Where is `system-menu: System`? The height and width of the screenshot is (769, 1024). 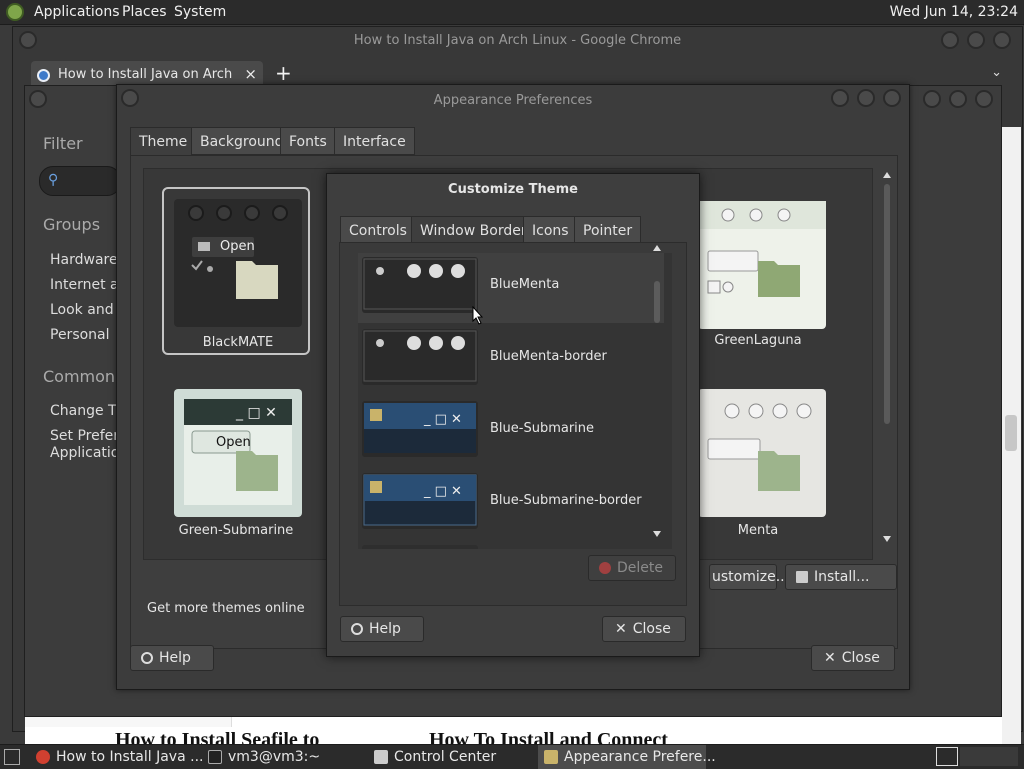 system-menu: System is located at coordinates (200, 12).